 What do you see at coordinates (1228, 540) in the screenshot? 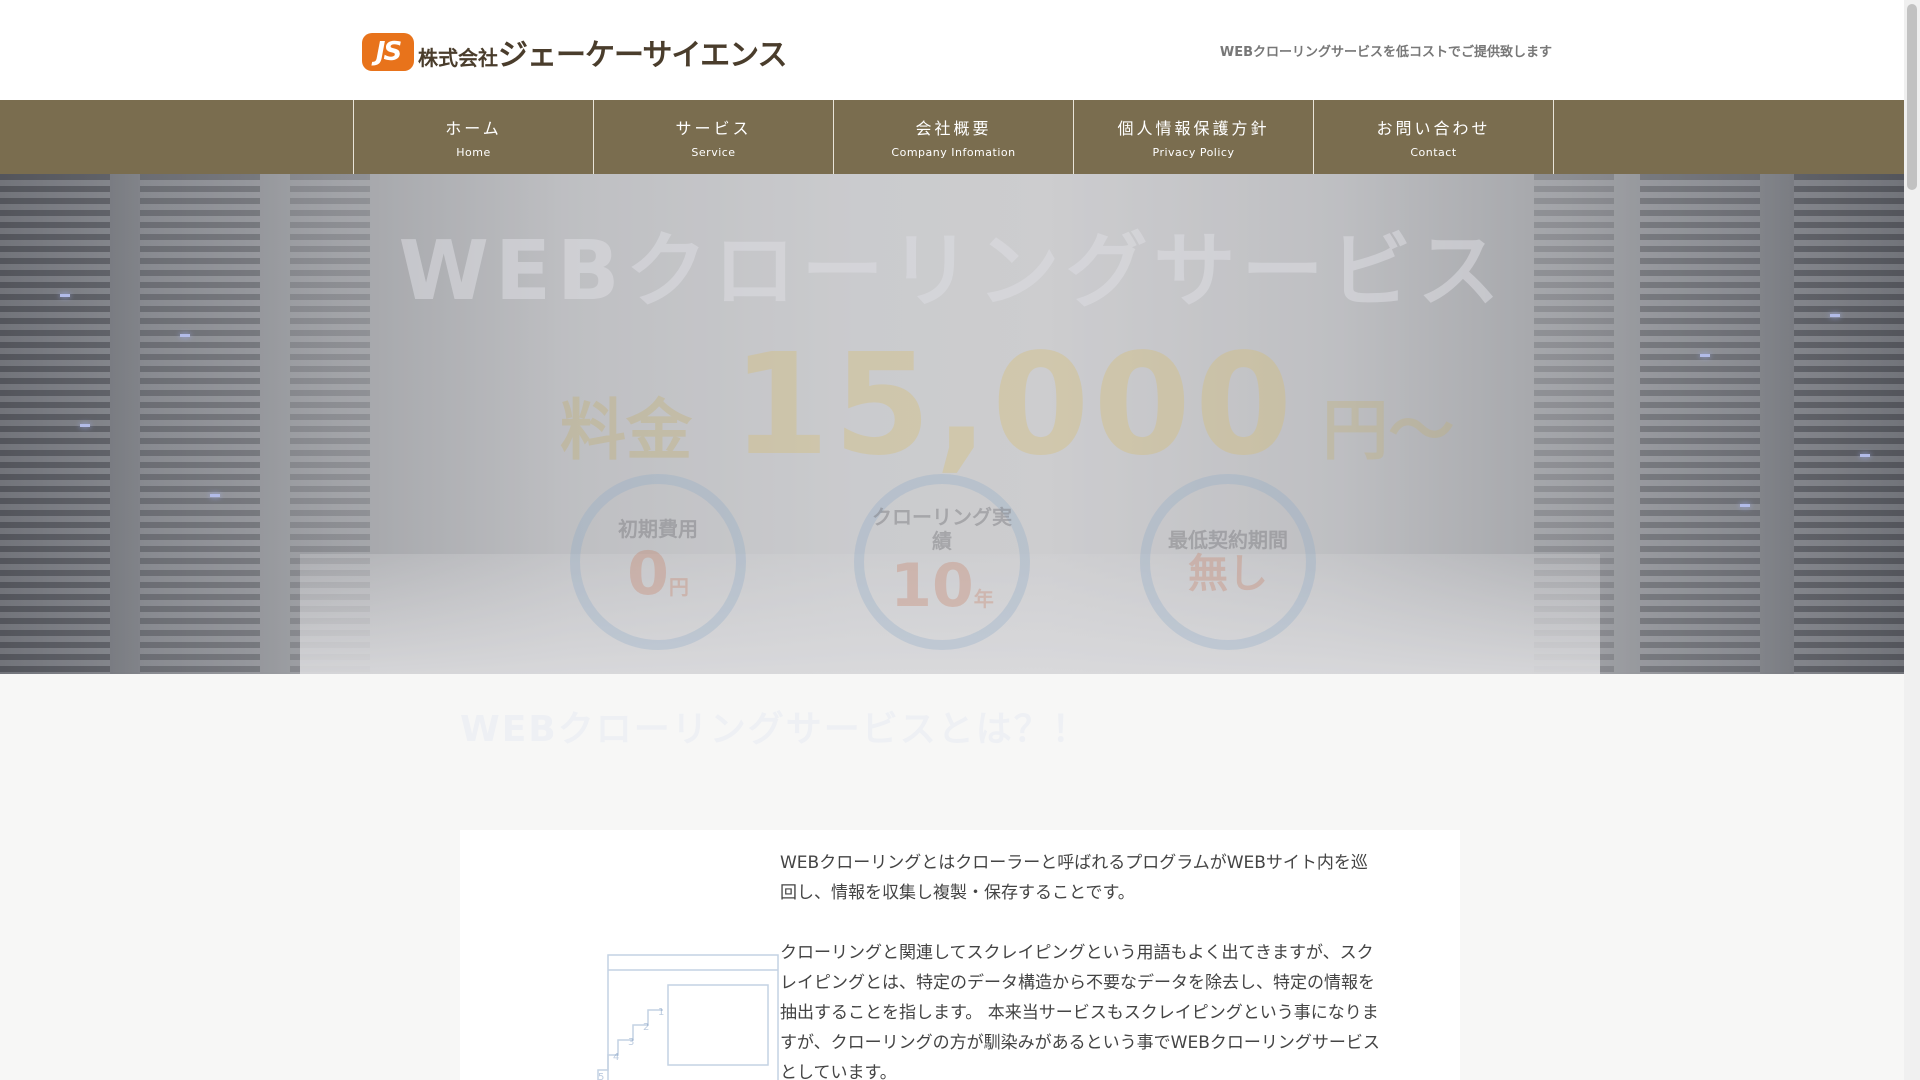
I see `circle-label: 最低契約期間` at bounding box center [1228, 540].